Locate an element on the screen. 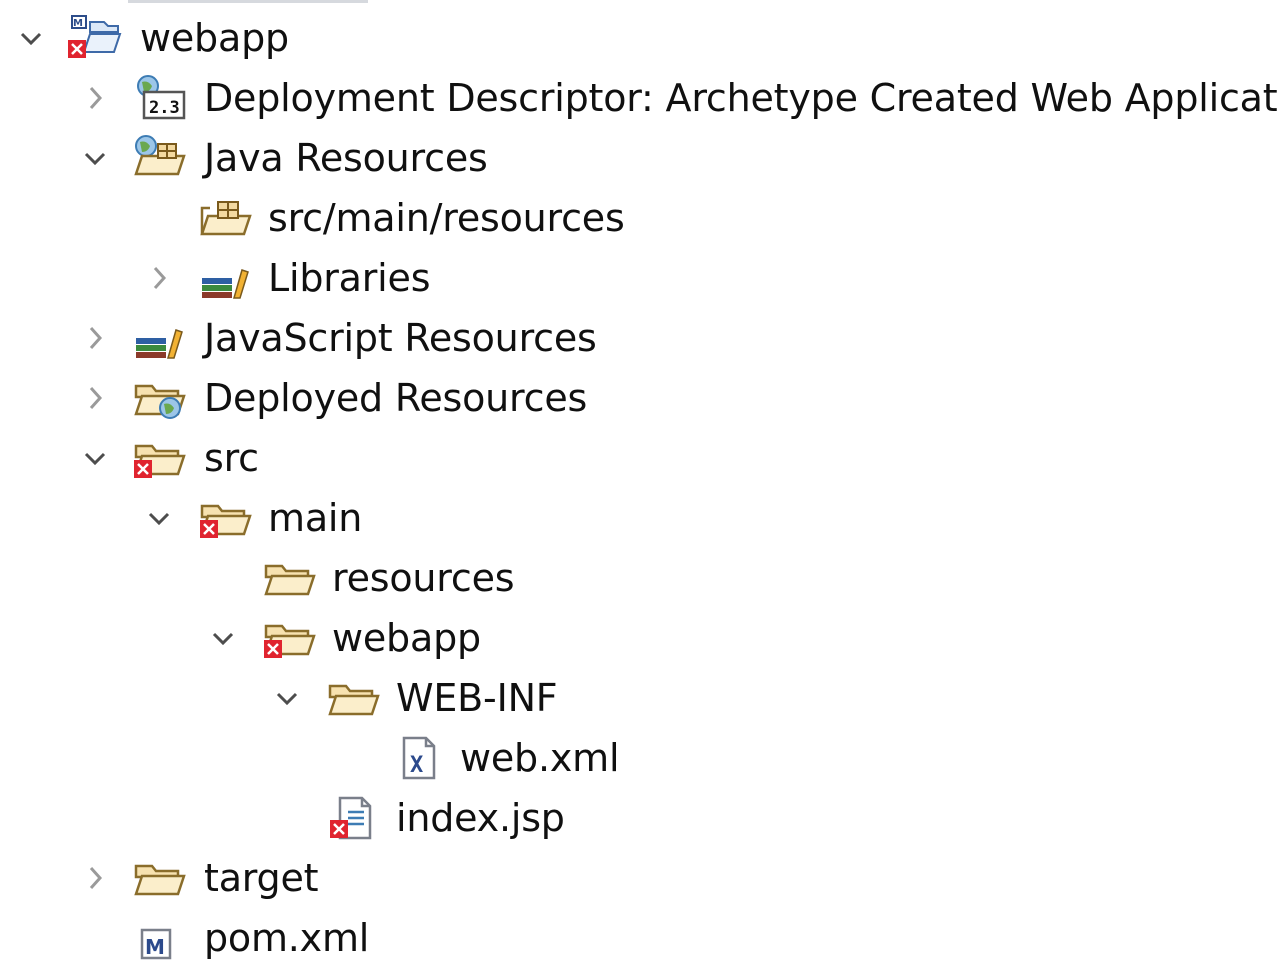 The width and height of the screenshot is (1278, 968). tree-node-label: web.xml is located at coordinates (540, 758).